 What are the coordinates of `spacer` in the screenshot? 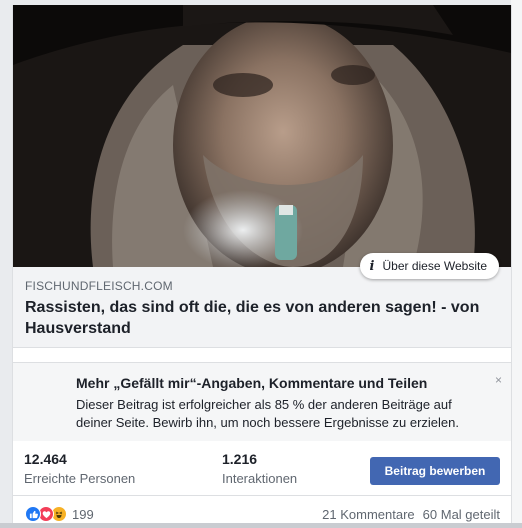 It's located at (262, 355).